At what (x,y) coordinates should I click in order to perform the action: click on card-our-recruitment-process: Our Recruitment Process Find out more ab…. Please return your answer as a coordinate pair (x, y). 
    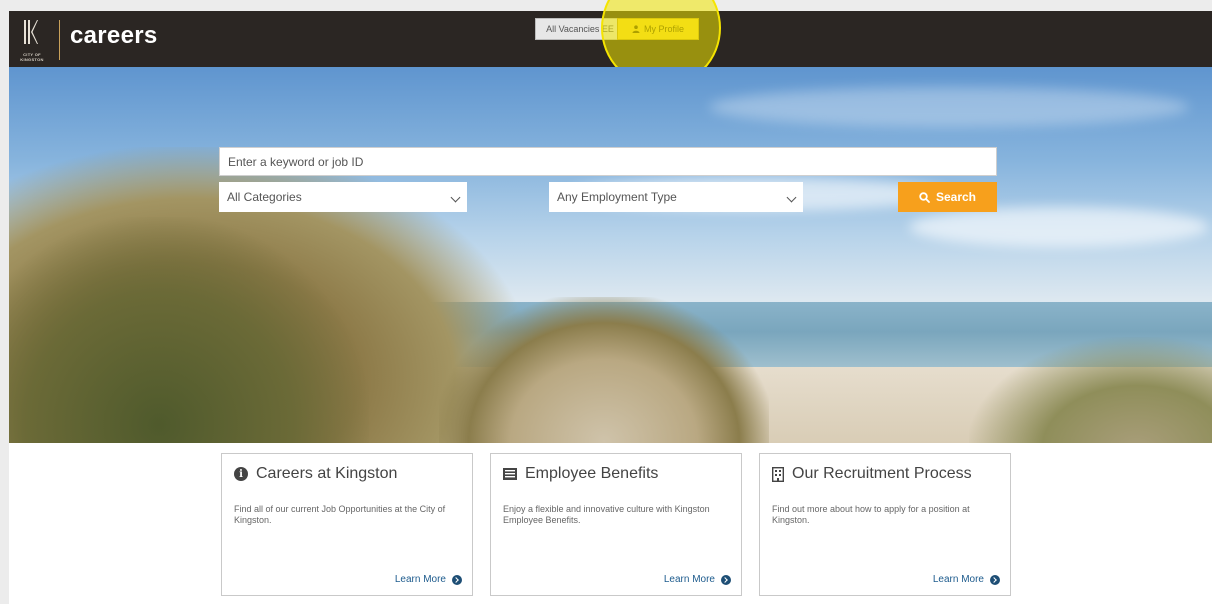
    Looking at the image, I should click on (885, 524).